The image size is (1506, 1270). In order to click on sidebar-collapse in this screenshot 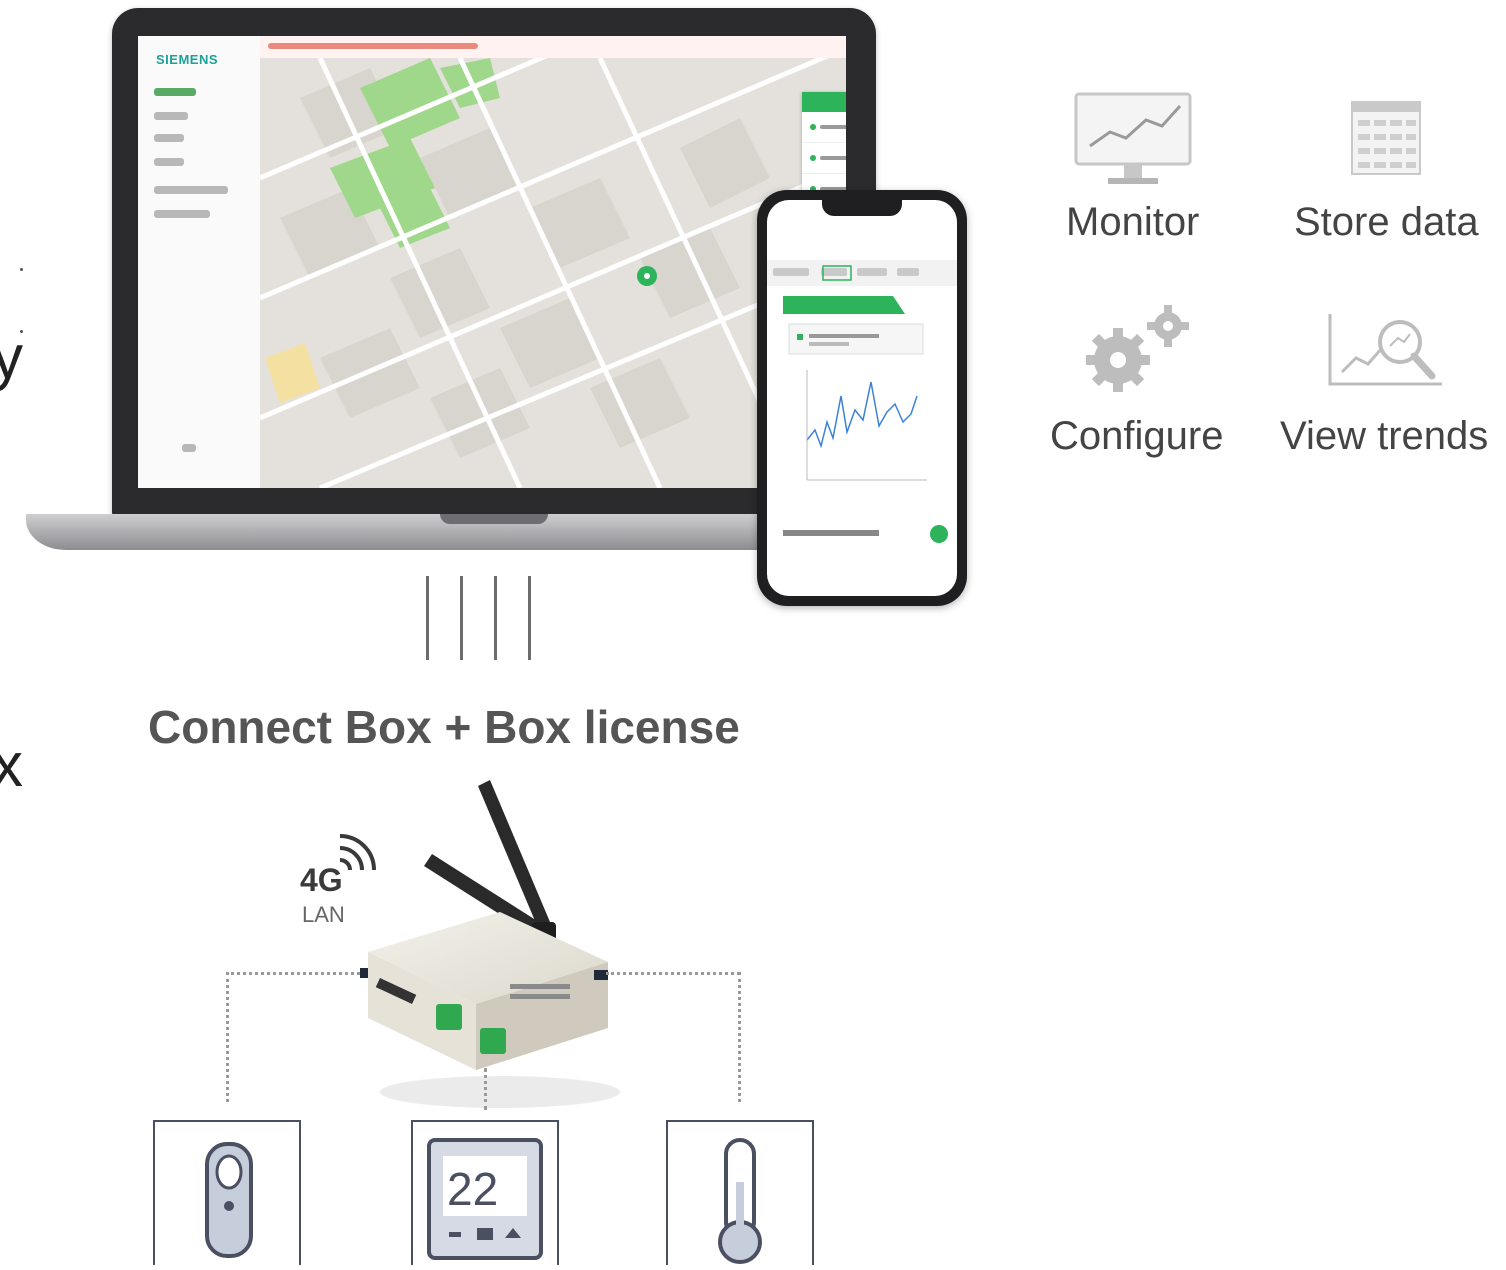, I will do `click(189, 448)`.